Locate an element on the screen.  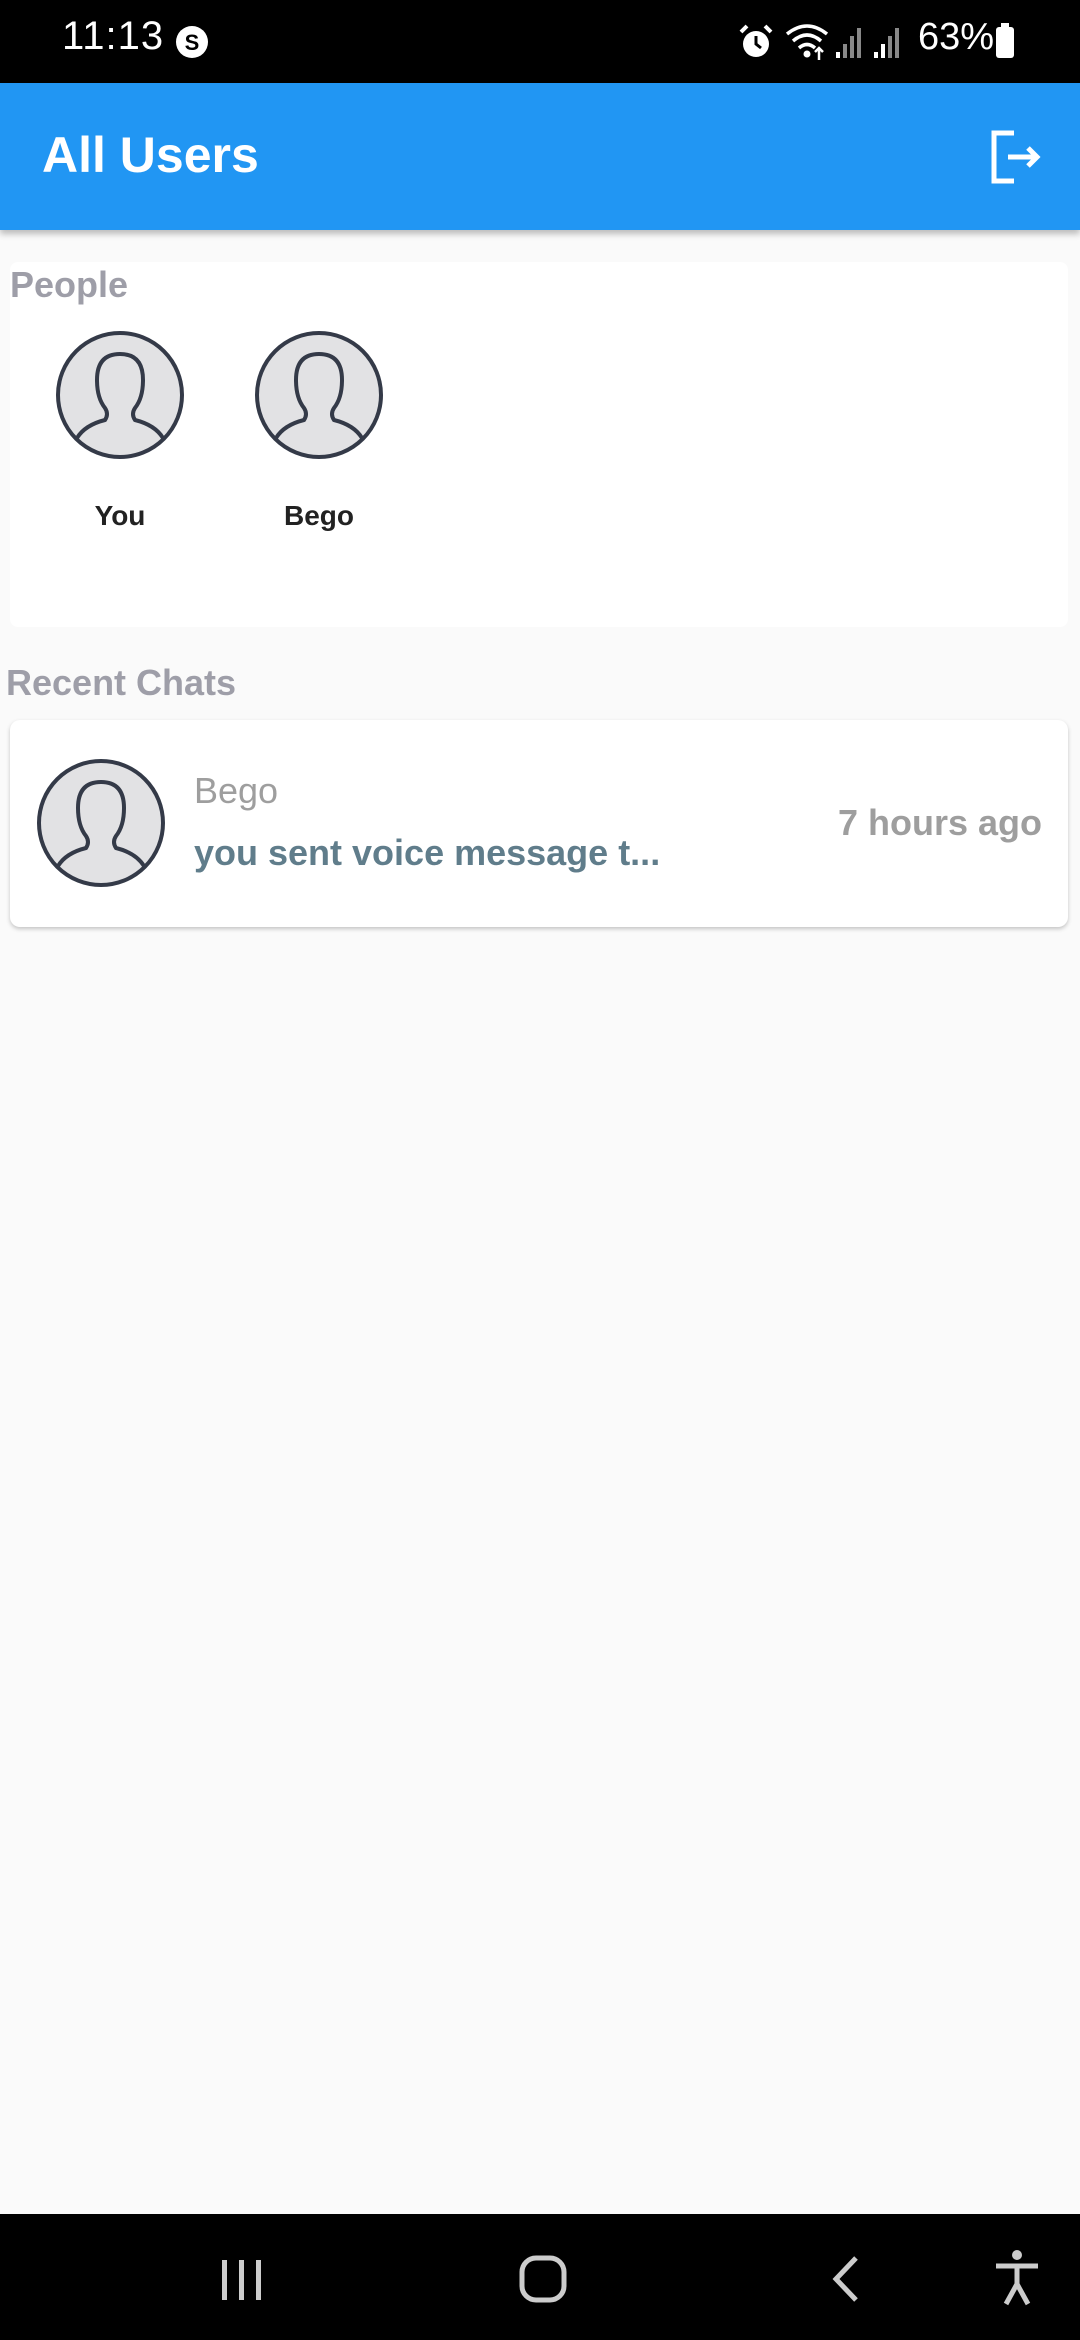
accessibility-icon is located at coordinates (1017, 2278).